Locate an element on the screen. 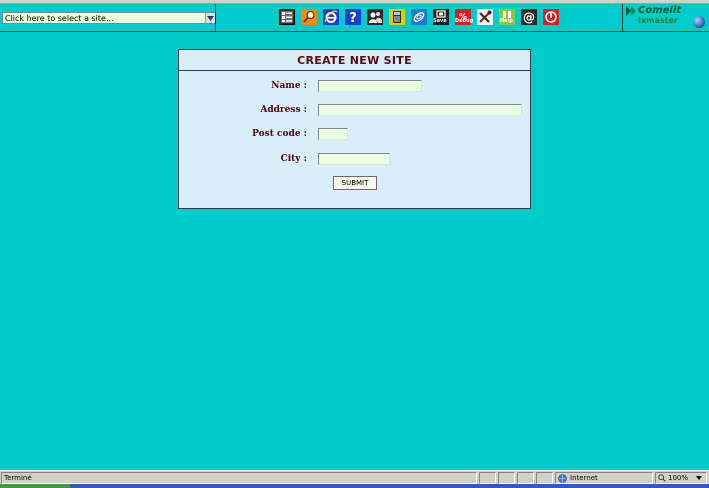  name-label: Name : is located at coordinates (289, 86).